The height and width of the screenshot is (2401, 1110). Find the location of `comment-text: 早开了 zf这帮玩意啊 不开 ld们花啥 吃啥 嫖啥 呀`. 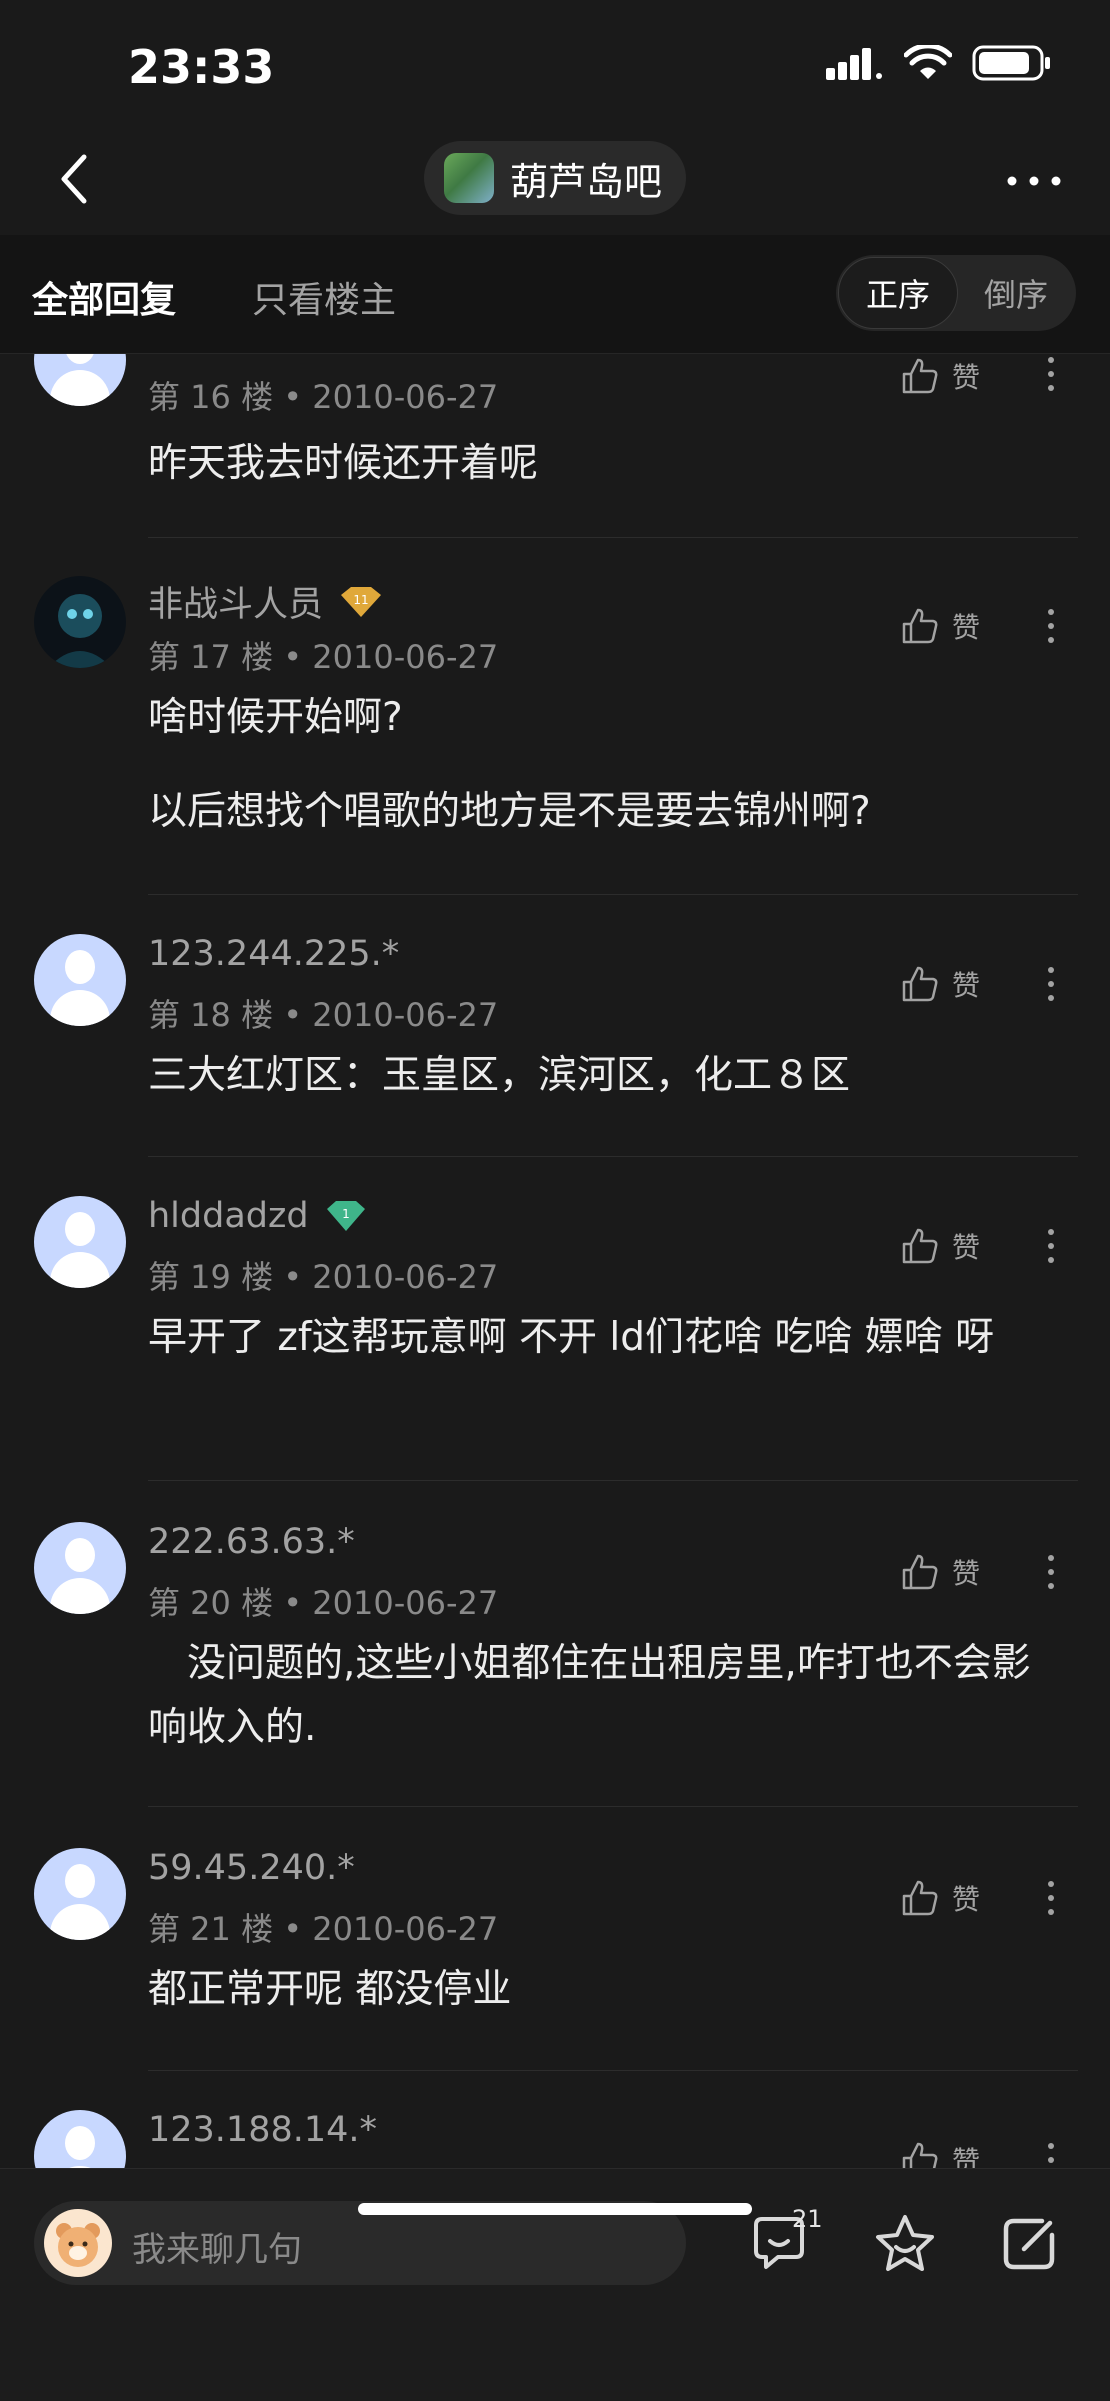

comment-text: 早开了 zf这帮玩意啊 不开 ld们花啥 吃啥 嫖啥 呀 is located at coordinates (571, 1337).